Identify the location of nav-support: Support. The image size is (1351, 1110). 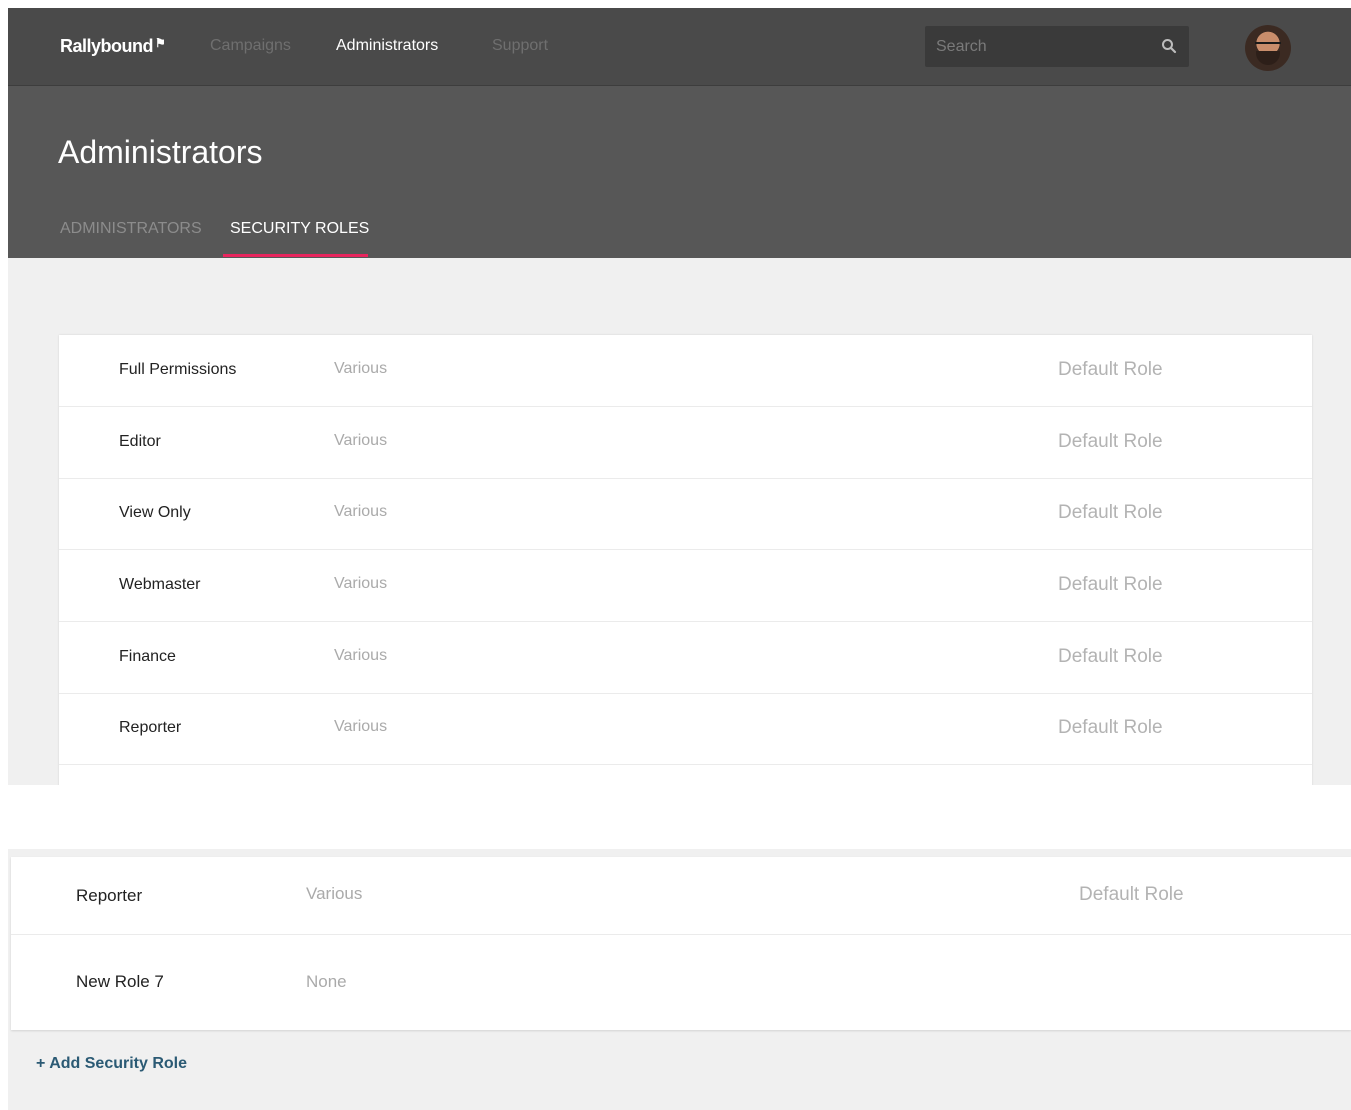
(520, 46).